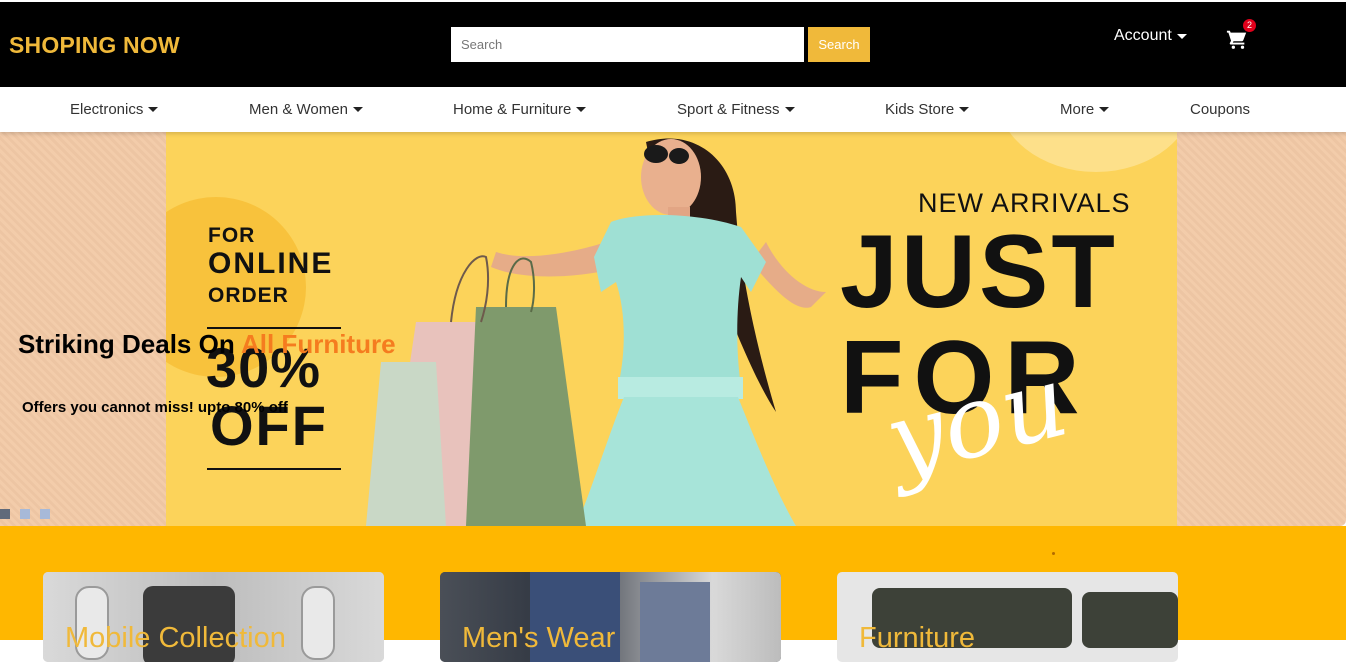 The image size is (1346, 662). What do you see at coordinates (539, 638) in the screenshot?
I see `category-card-title: Men's Wear` at bounding box center [539, 638].